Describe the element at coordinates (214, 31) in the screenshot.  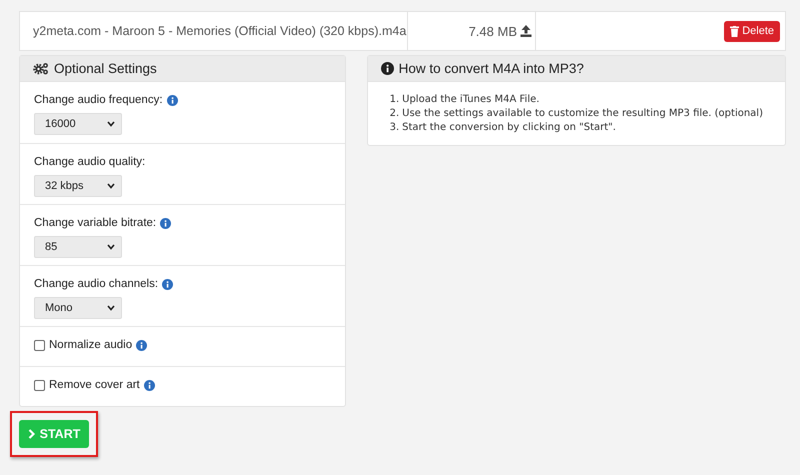
I see `file-name: y2meta.com - Maroon 5 - Memories (Official Video) (320 kbps).m4a` at that location.